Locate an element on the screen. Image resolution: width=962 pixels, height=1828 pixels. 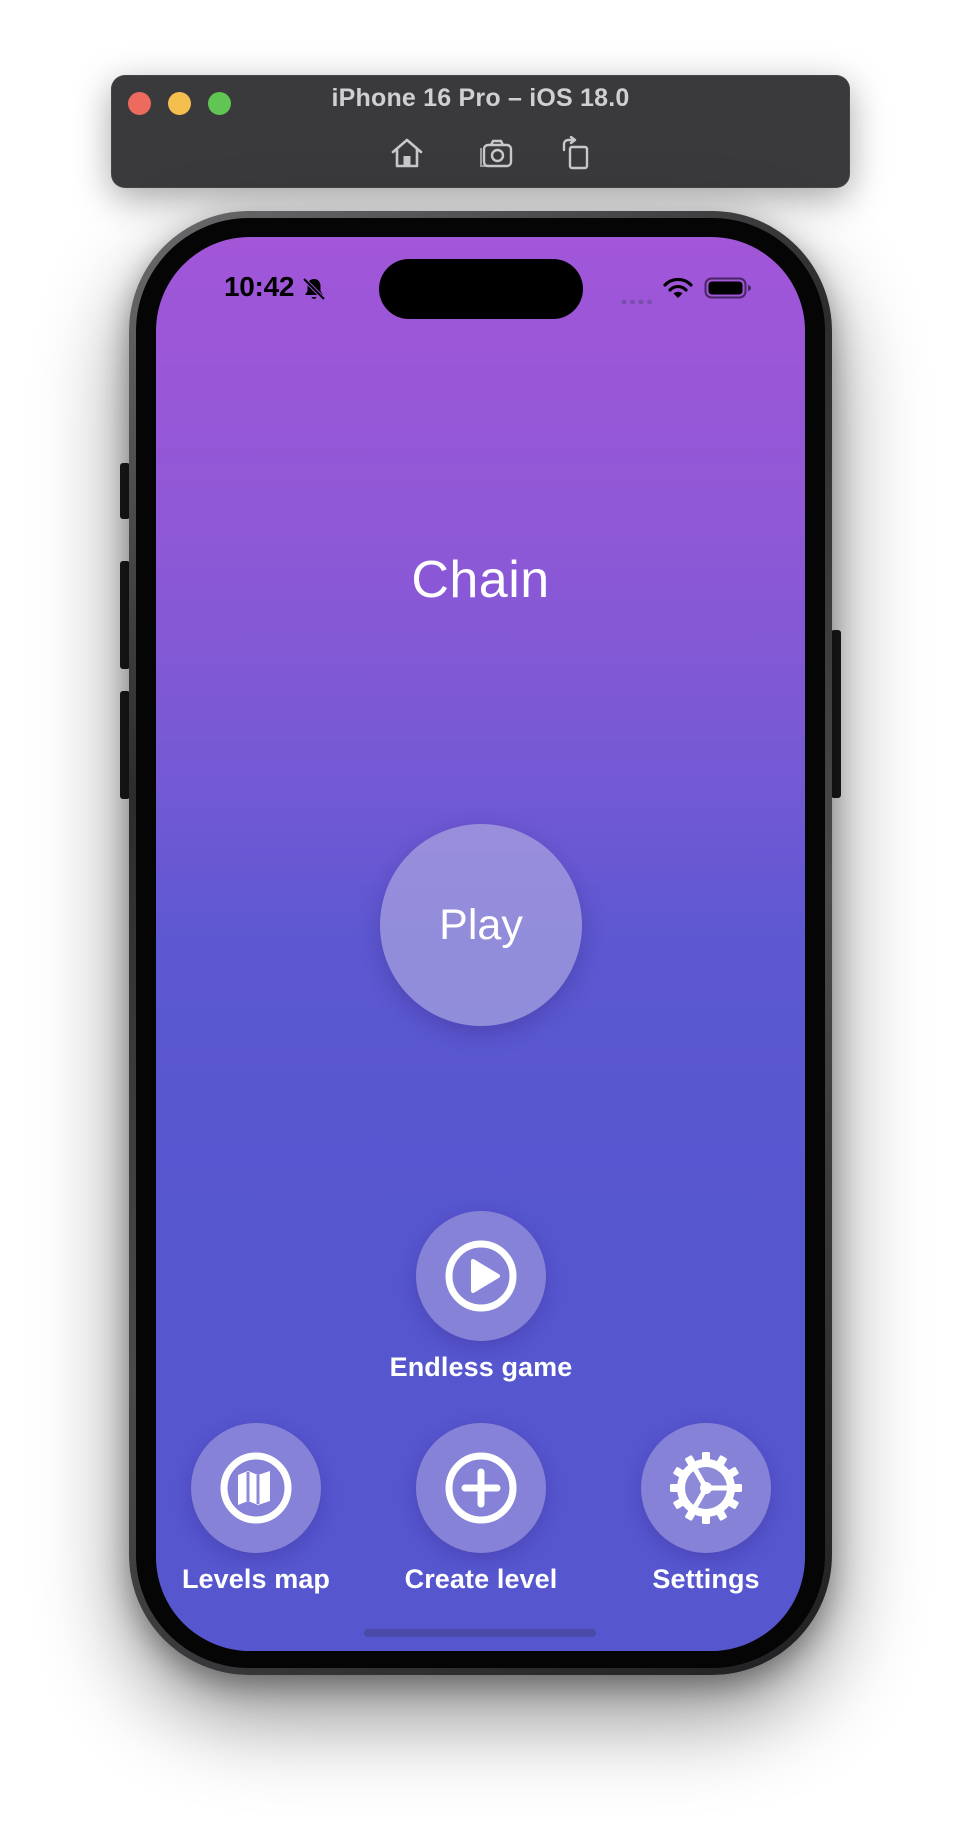
home-indicator is located at coordinates (480, 1633).